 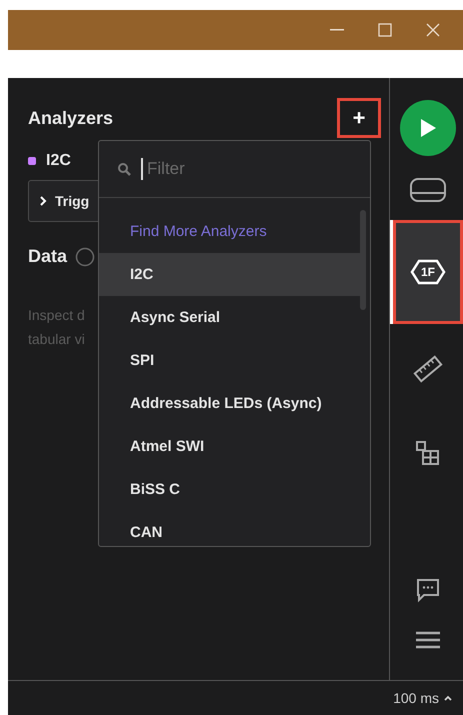 What do you see at coordinates (48, 256) in the screenshot?
I see `section-title: Data` at bounding box center [48, 256].